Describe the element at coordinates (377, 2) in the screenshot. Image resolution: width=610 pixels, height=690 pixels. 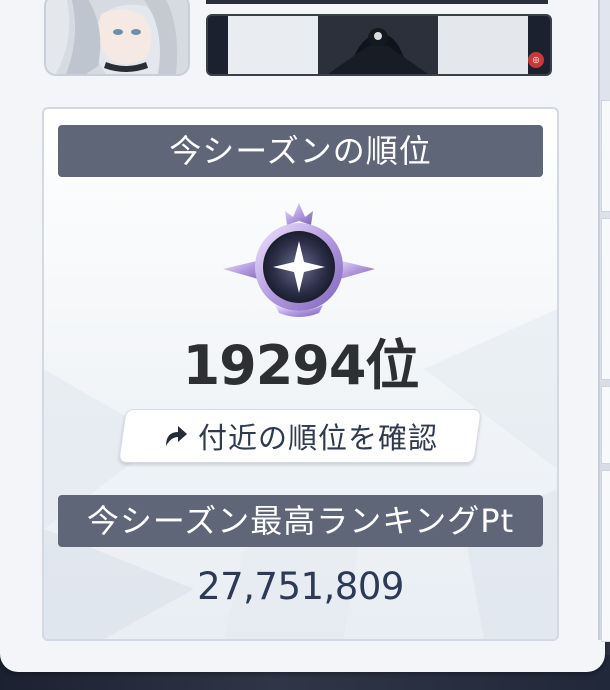
I see `banner-frame-top` at that location.